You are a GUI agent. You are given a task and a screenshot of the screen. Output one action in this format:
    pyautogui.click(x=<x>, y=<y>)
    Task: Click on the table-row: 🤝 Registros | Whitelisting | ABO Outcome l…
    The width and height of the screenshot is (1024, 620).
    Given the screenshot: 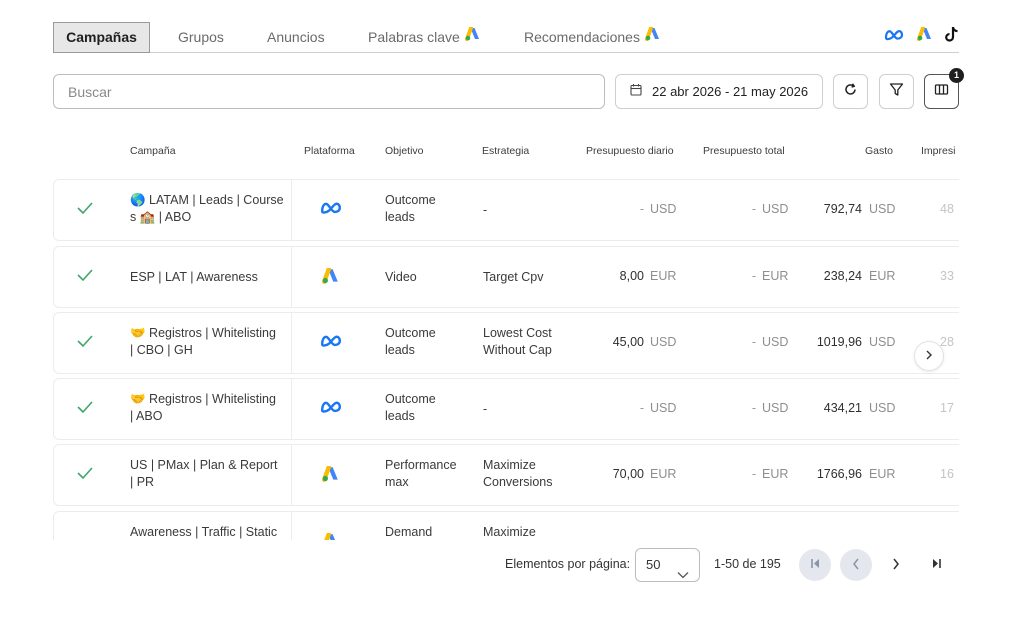 What is the action you would take?
    pyautogui.click(x=506, y=409)
    